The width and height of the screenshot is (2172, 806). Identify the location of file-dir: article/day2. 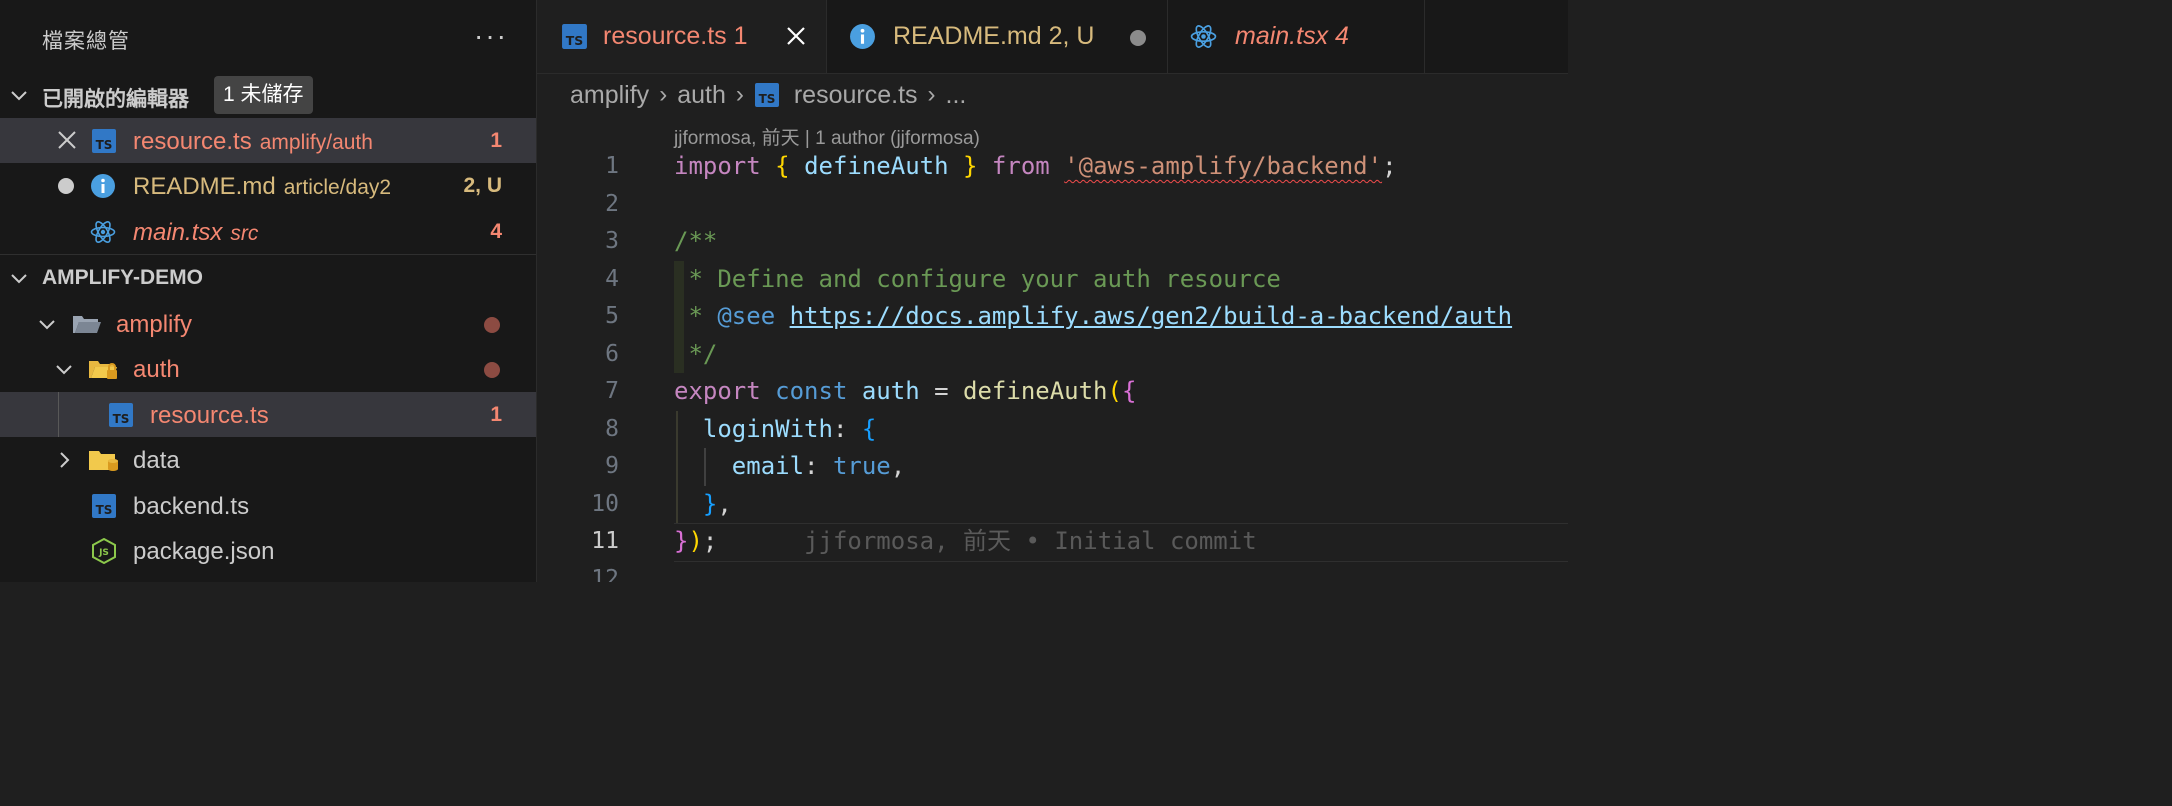
(337, 187).